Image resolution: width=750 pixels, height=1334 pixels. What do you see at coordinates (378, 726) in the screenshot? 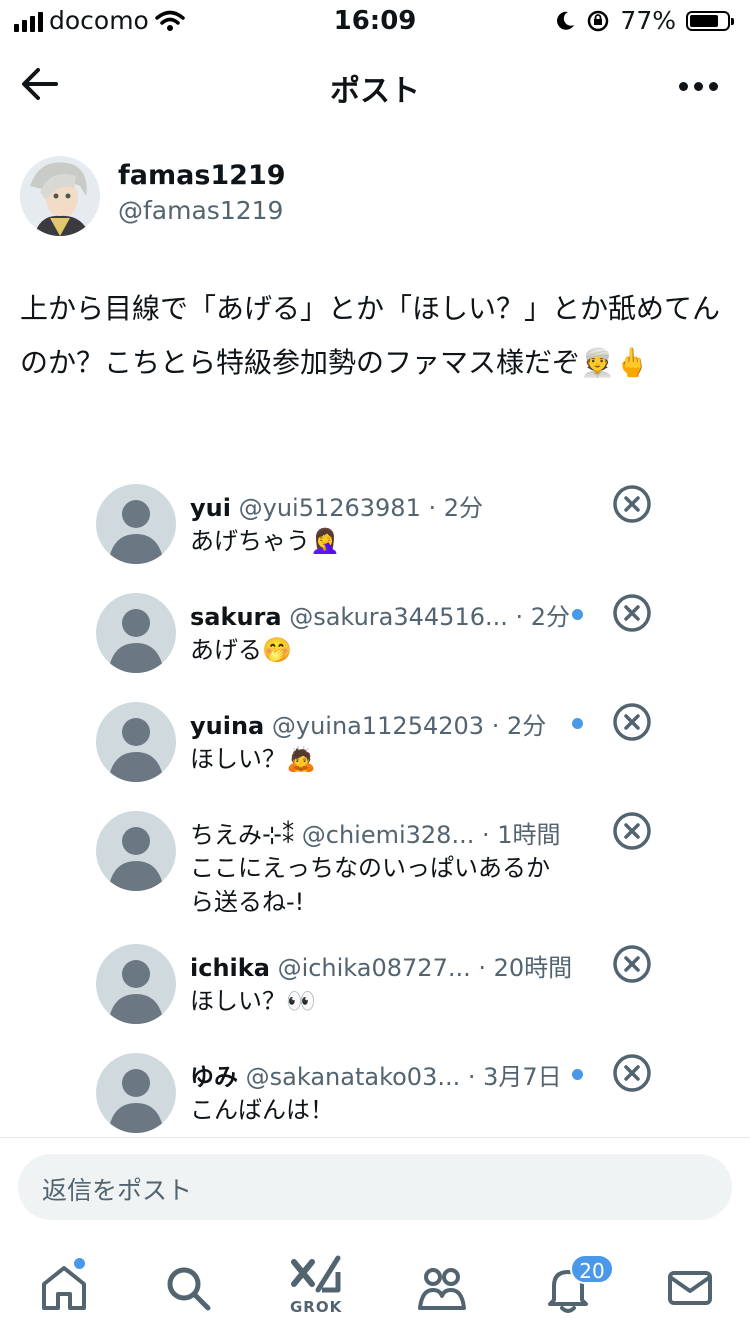
I see `reply-handle: @yuina11254203` at bounding box center [378, 726].